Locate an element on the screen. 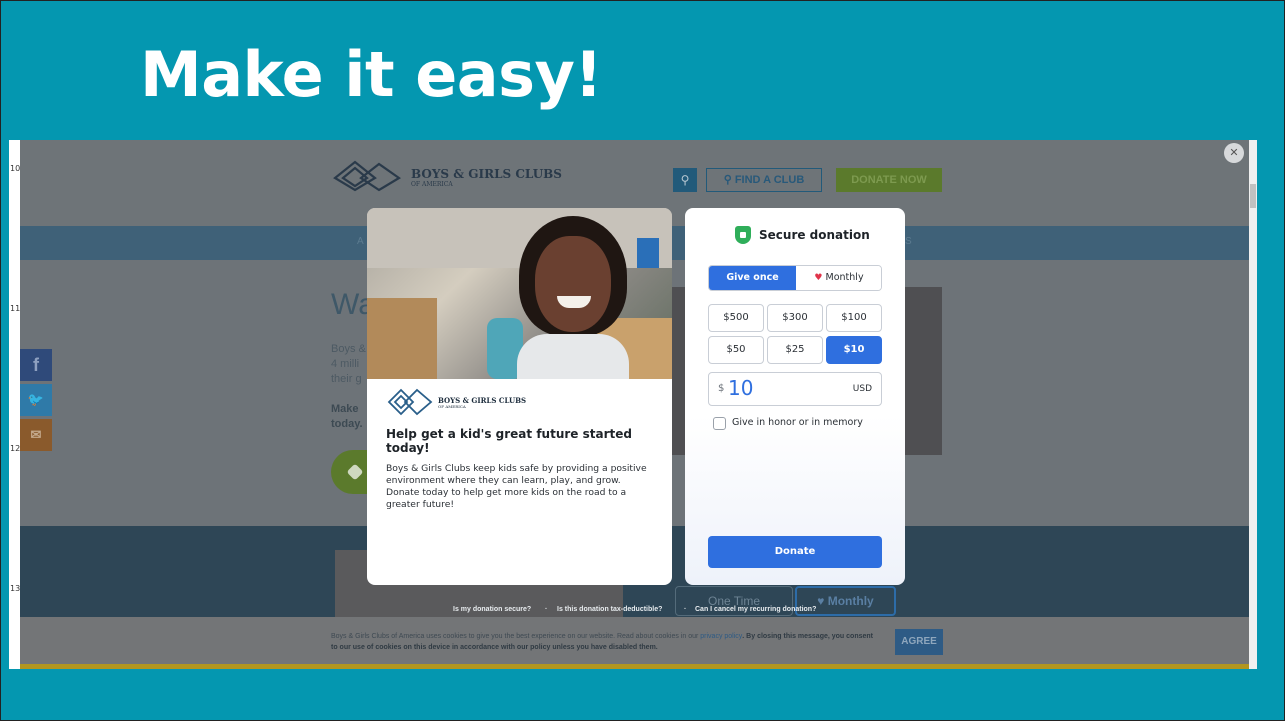 The image size is (1285, 721). amount-option-10: $10 is located at coordinates (854, 350).